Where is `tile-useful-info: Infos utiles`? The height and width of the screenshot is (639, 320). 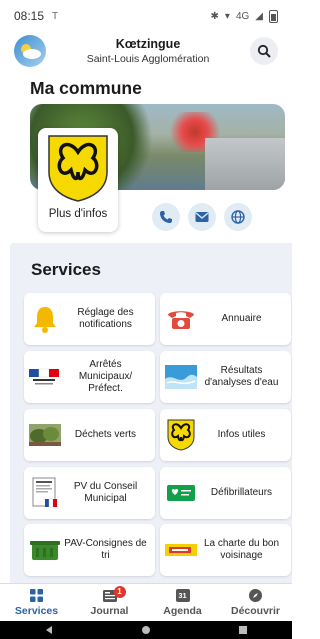 tile-useful-info: Infos utiles is located at coordinates (225, 435).